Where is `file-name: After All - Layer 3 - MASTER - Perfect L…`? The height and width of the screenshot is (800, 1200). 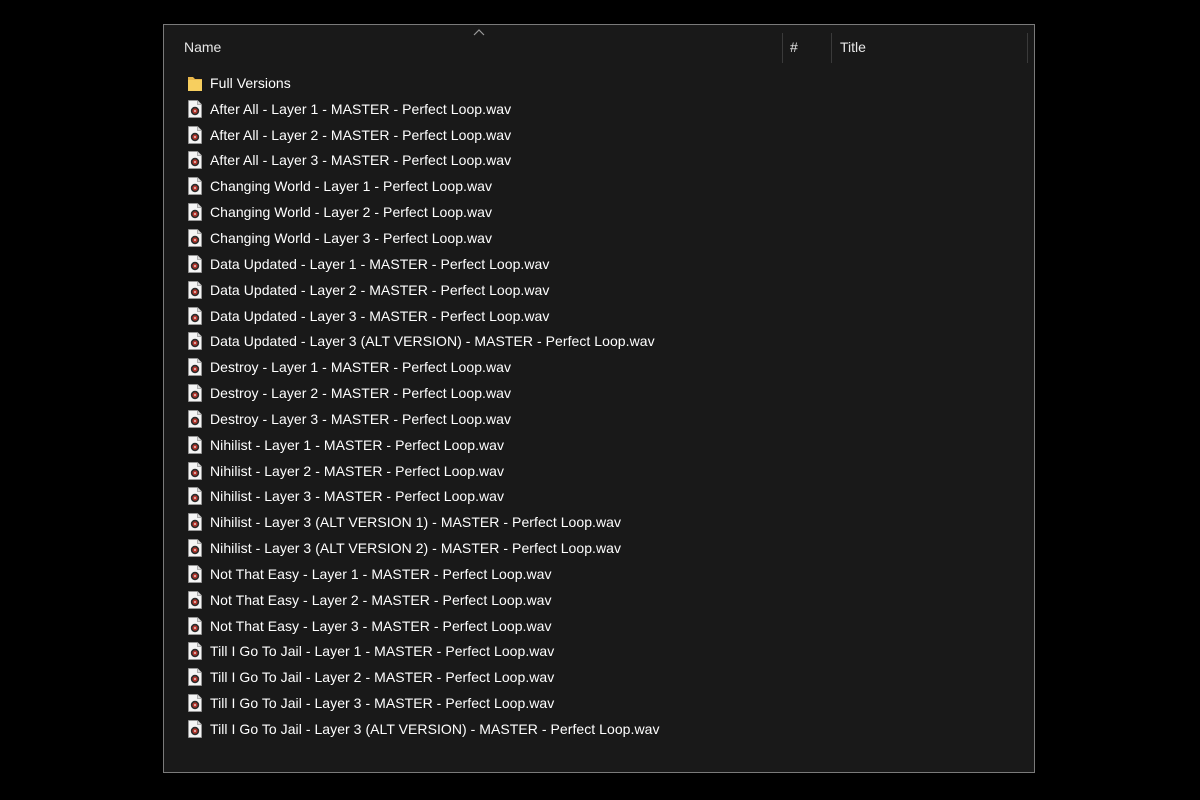
file-name: After All - Layer 3 - MASTER - Perfect L… is located at coordinates (361, 160).